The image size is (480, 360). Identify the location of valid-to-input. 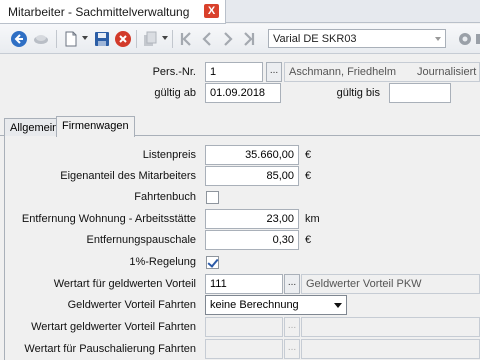
(420, 93).